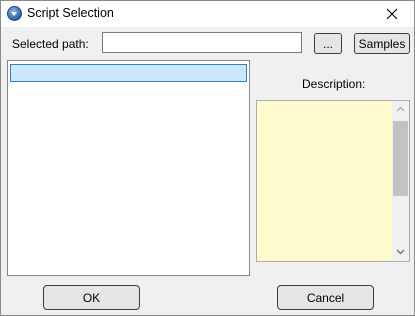  Describe the element at coordinates (382, 43) in the screenshot. I see `samples-button: Samples` at that location.